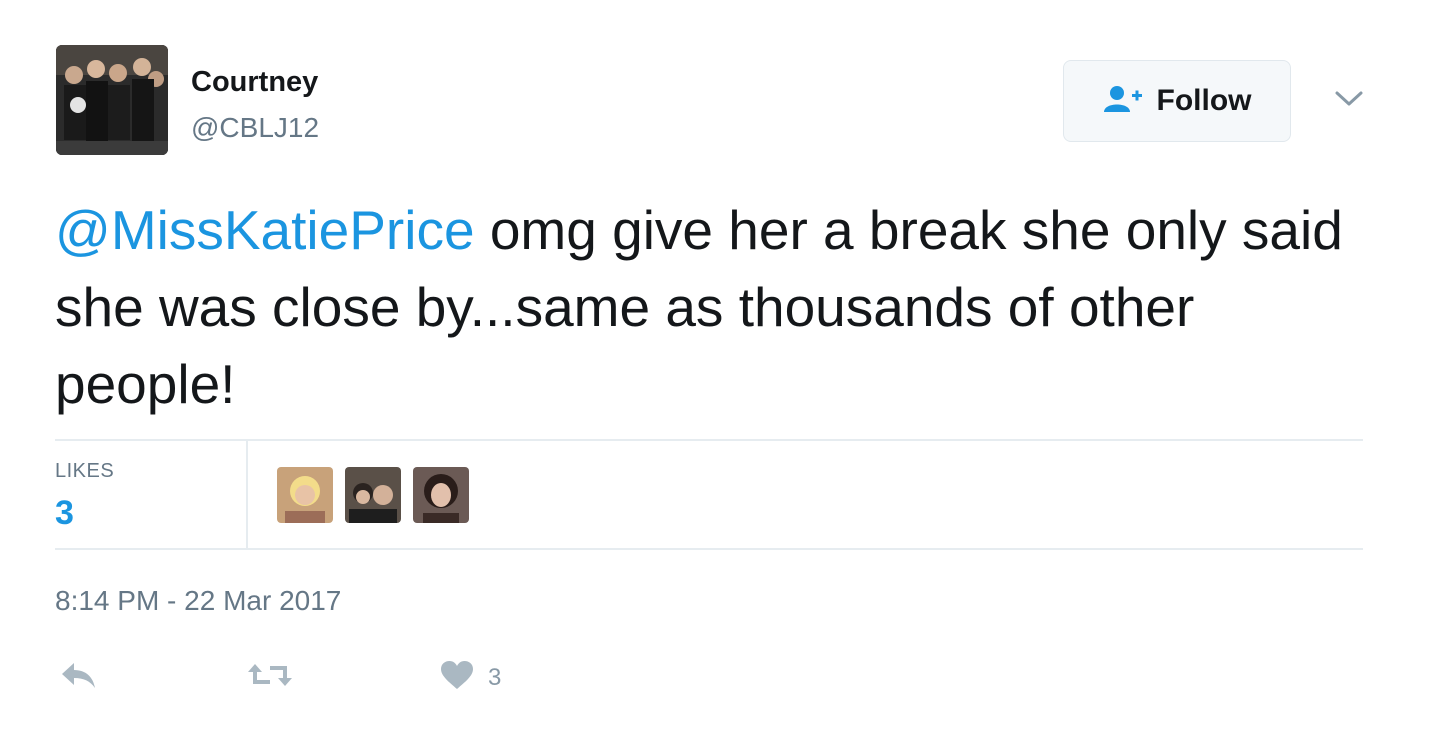  What do you see at coordinates (709, 440) in the screenshot?
I see `stats-top-divider` at bounding box center [709, 440].